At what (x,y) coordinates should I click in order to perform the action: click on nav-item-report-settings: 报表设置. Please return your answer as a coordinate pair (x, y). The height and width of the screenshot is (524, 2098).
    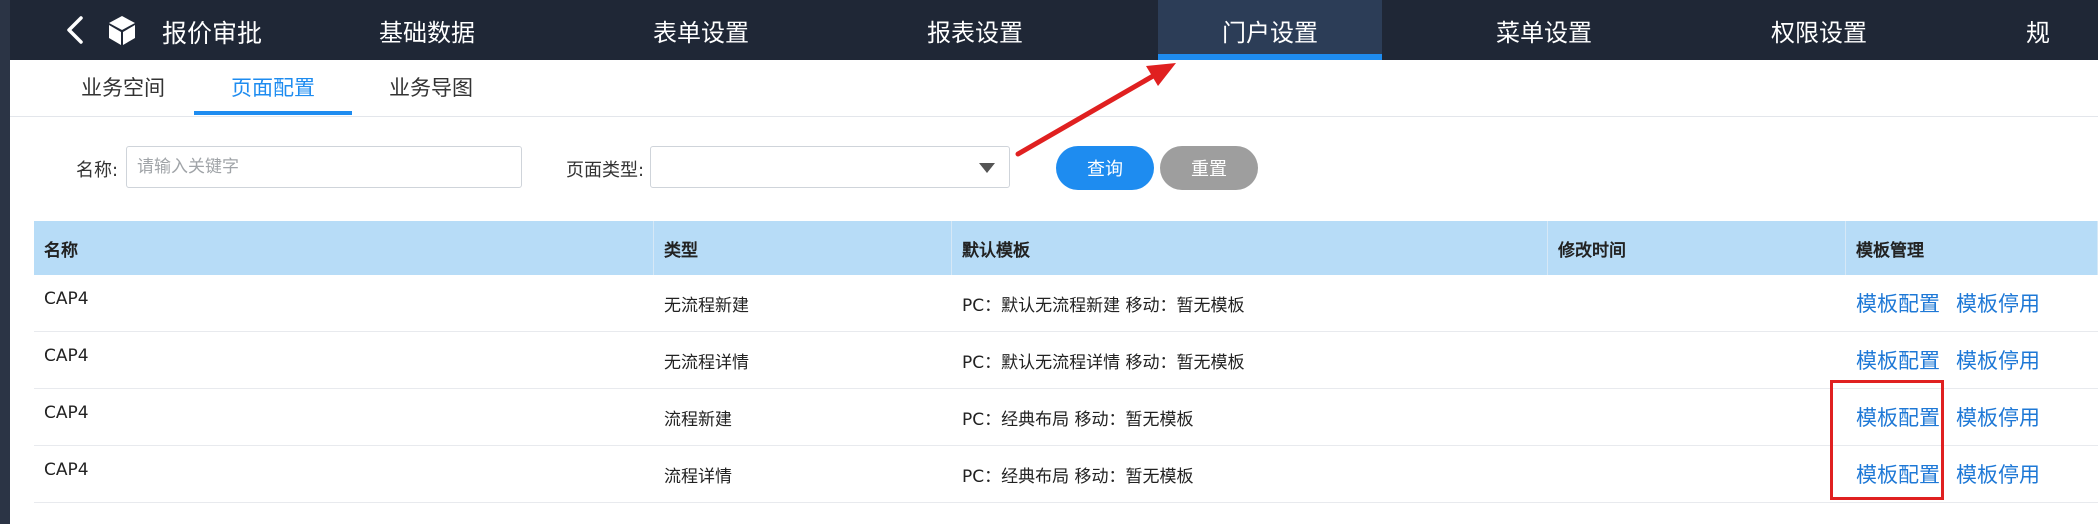
    Looking at the image, I should click on (975, 30).